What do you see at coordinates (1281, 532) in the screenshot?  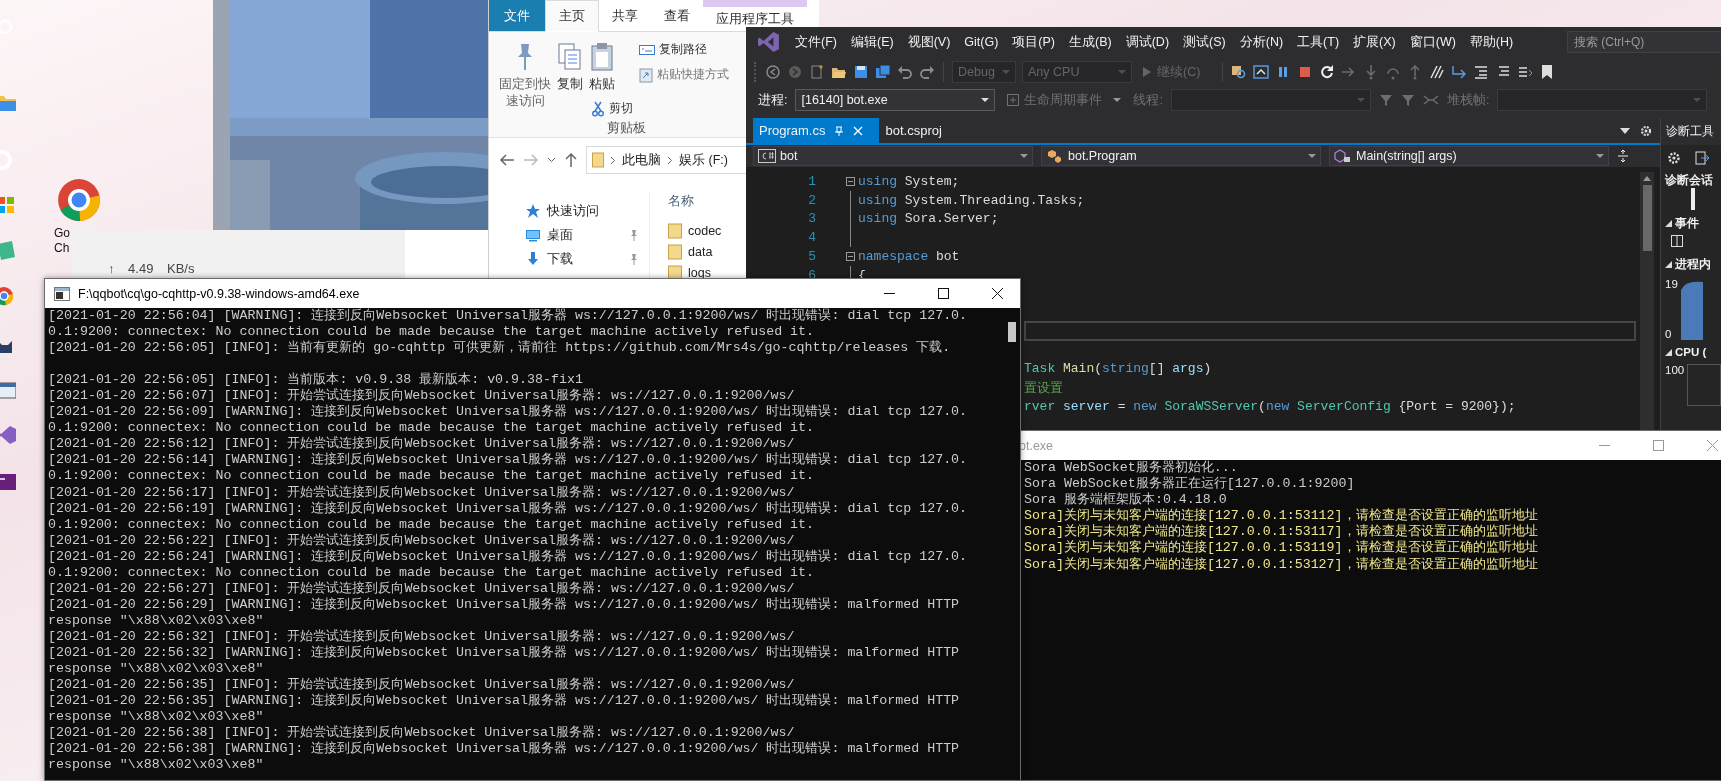 I see `console-line: Sora]关闭与未知客户端的连接[127.0.0.1:53117]，请检查是否设置正确的监听地址` at bounding box center [1281, 532].